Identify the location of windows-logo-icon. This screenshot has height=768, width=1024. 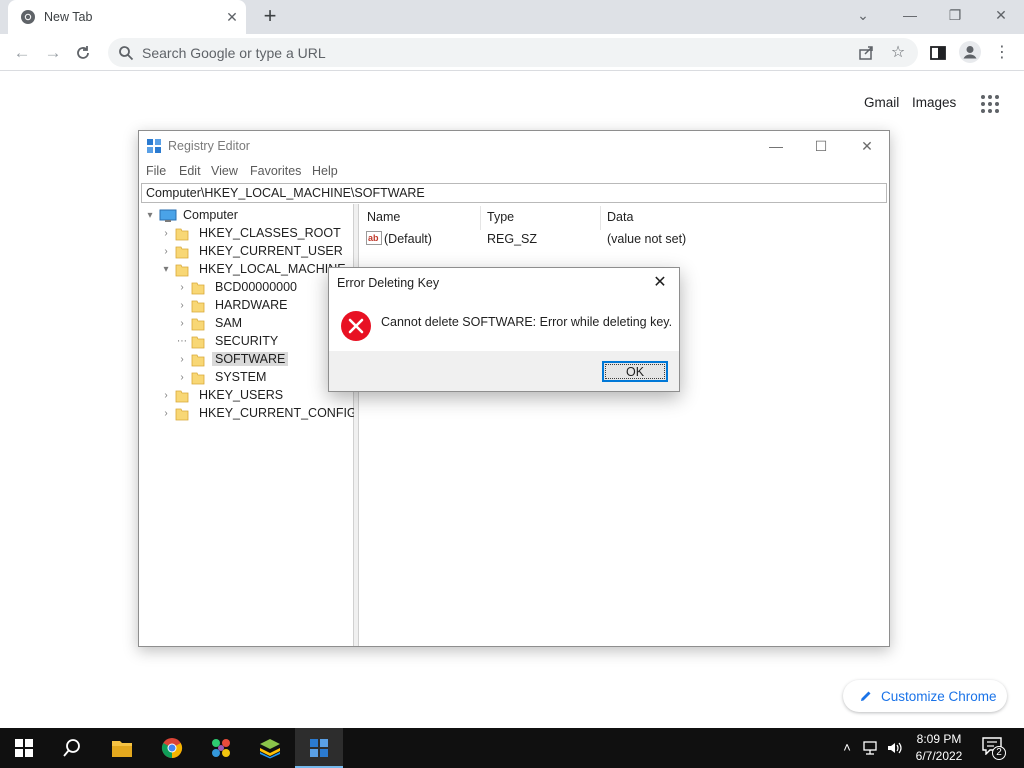
(24, 748).